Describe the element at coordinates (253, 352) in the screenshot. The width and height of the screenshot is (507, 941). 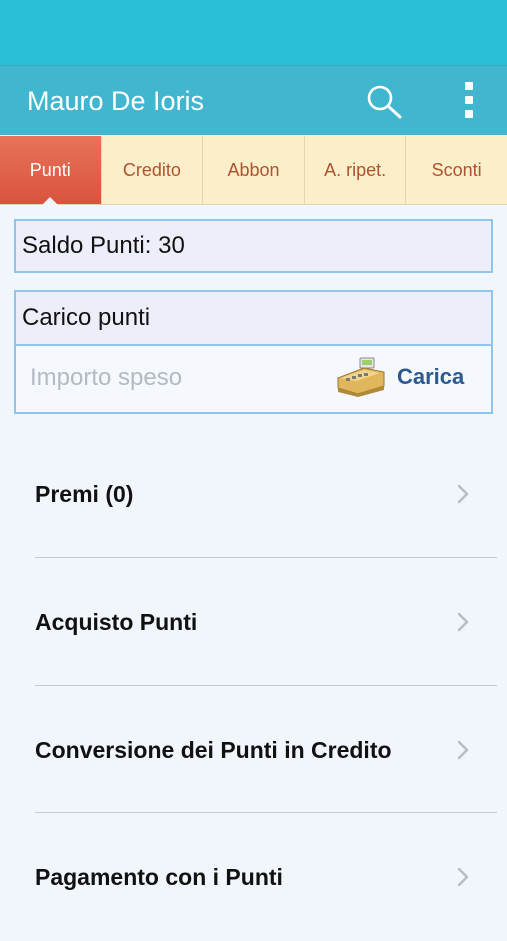
I see `carico-punti-panel: Carico punti Importo speso Carica` at that location.